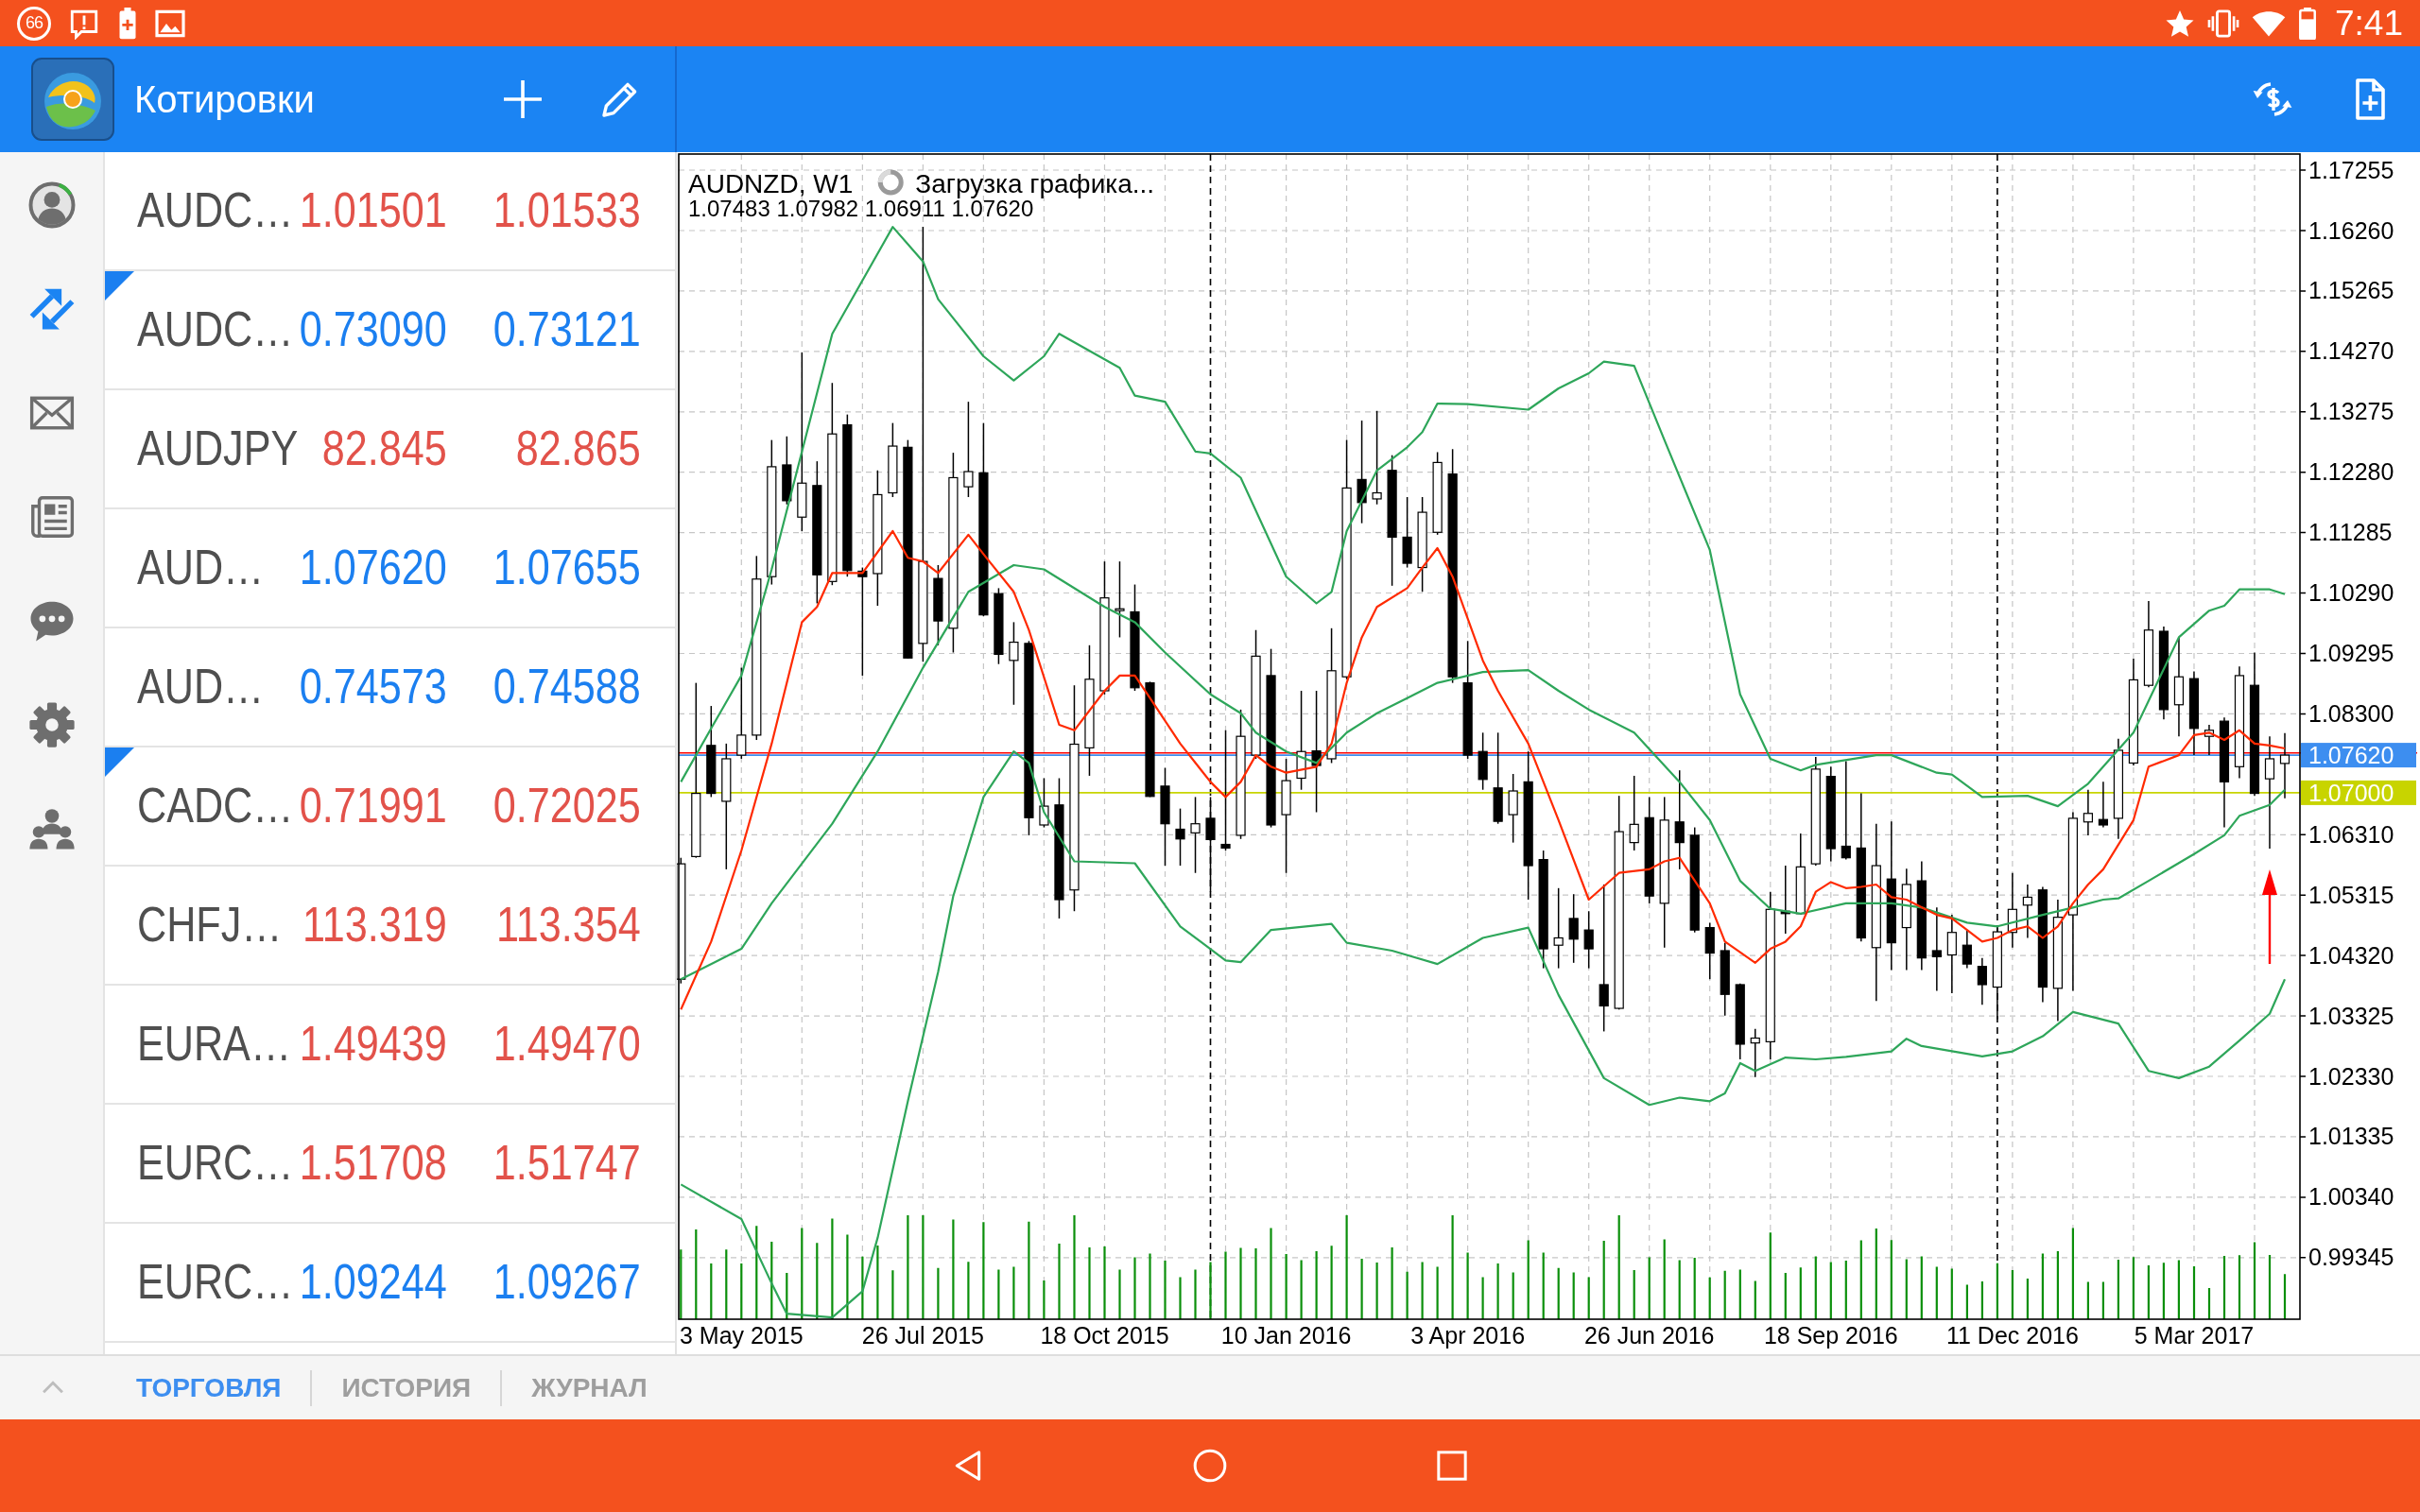  What do you see at coordinates (2351, 230) in the screenshot?
I see `y-axis-label: 1.16260` at bounding box center [2351, 230].